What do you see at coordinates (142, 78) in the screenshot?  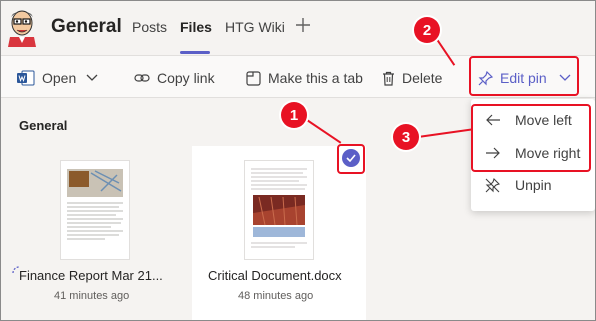 I see `link-icon` at bounding box center [142, 78].